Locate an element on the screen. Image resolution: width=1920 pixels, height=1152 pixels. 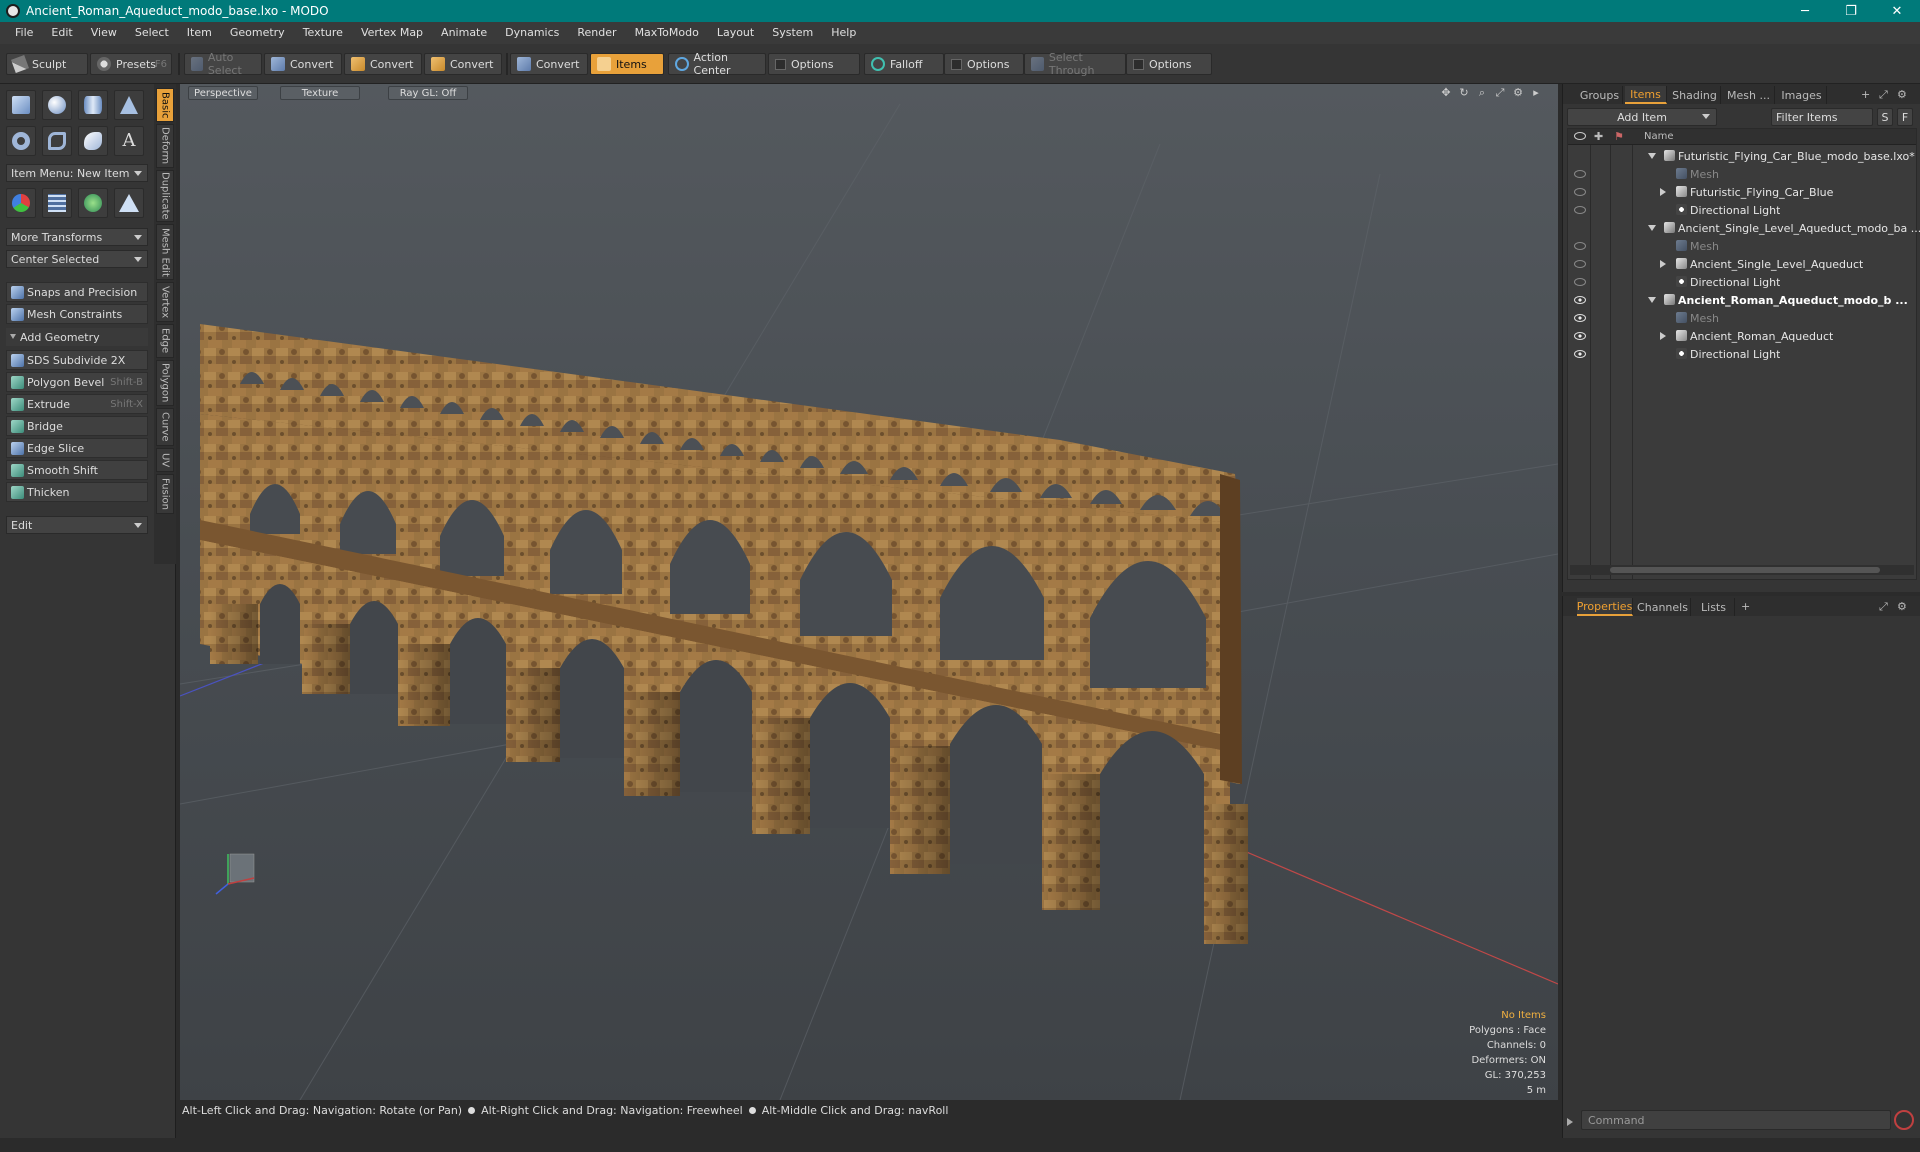
torus-tool is located at coordinates (21, 141).